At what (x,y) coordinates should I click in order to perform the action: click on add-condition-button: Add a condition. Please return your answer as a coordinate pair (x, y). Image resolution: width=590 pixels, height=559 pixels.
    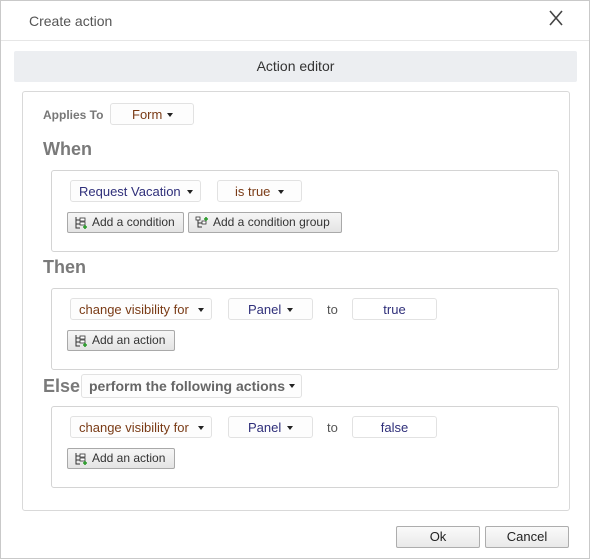
    Looking at the image, I should click on (125, 222).